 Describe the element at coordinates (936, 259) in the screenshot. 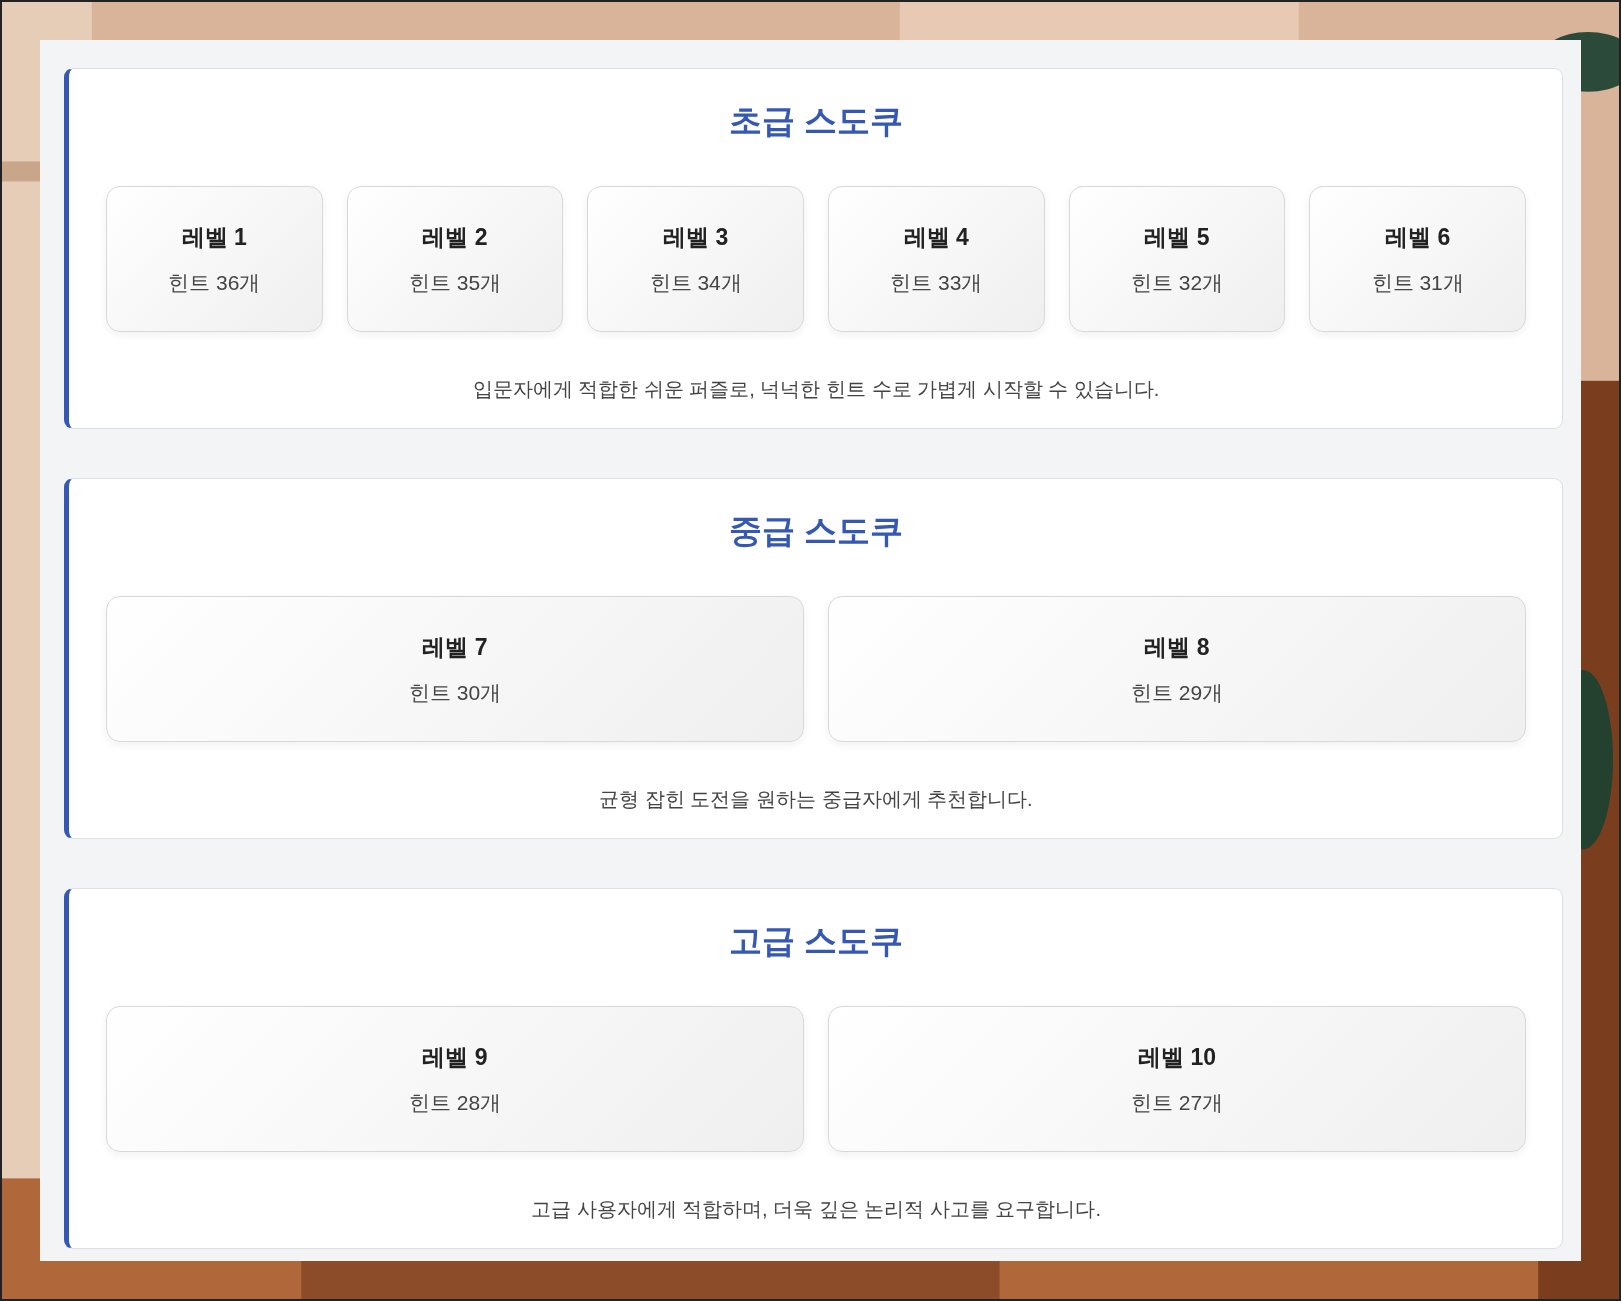

I see `level-card: 레벨 4 힌트 33개` at that location.